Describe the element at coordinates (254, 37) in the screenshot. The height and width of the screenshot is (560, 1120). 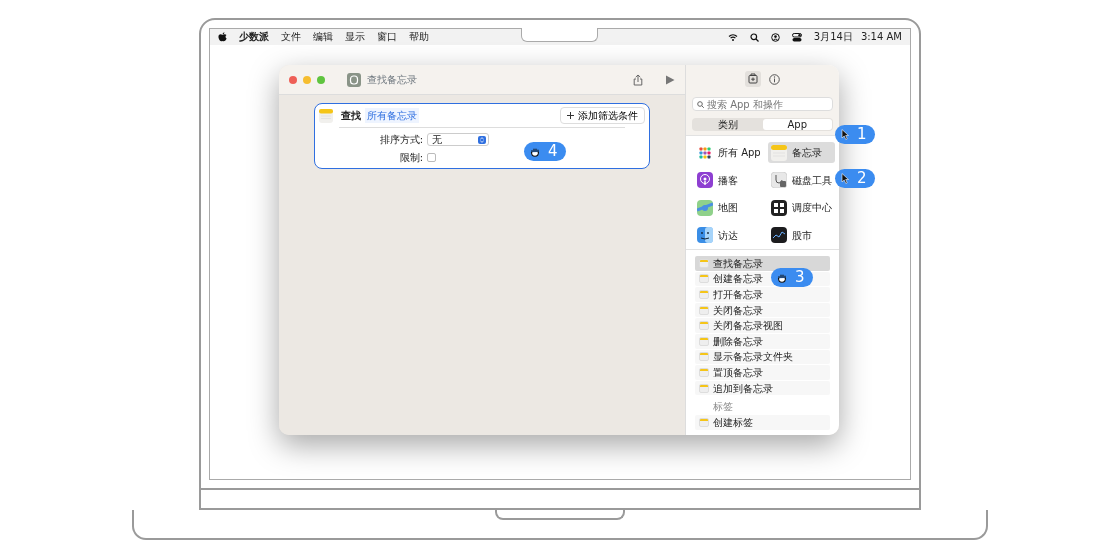
I see `app-menu: 少数派` at that location.